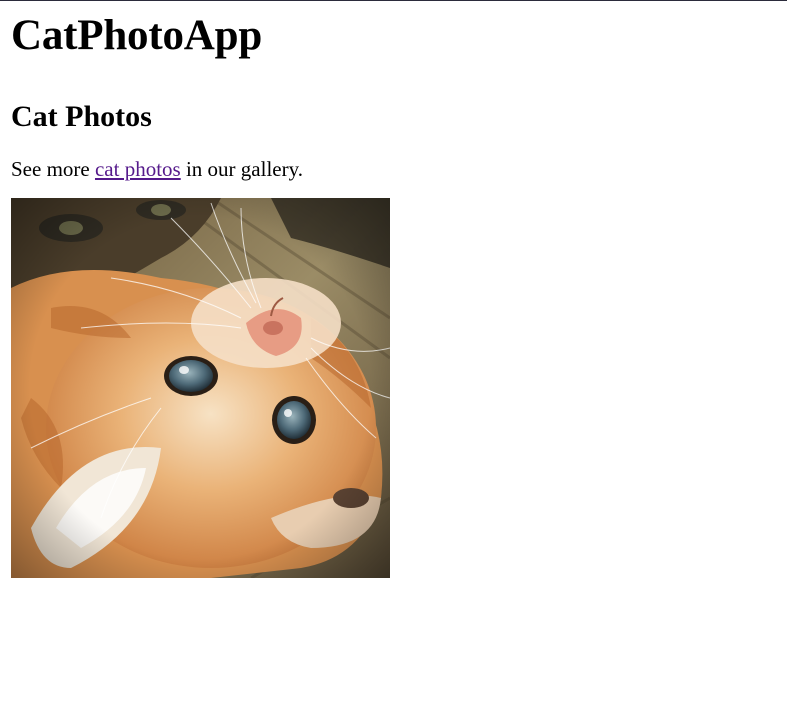 Image resolution: width=787 pixels, height=703 pixels. I want to click on gallery-intro-text: See more cat photos in our gallery., so click(399, 158).